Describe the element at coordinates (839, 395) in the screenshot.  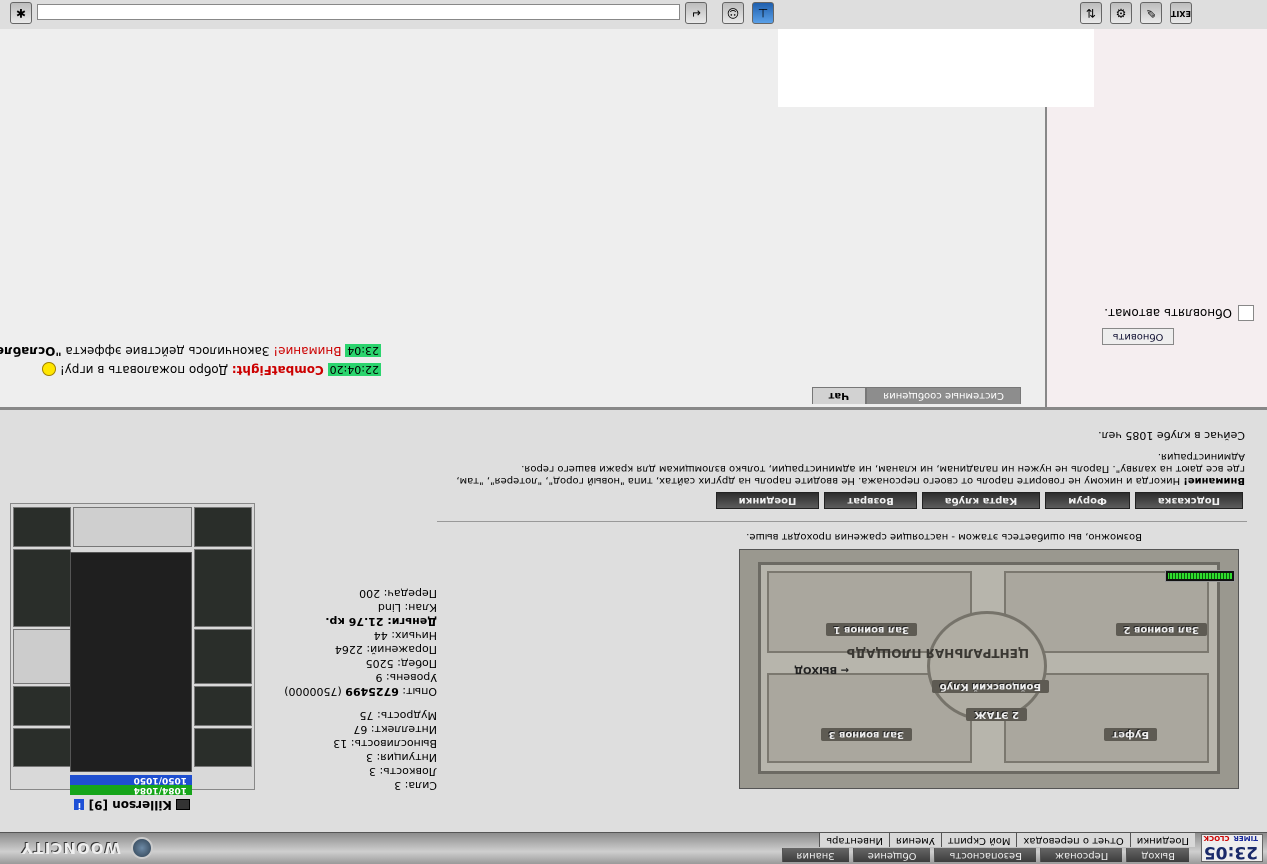
I see `tab-chat: Чат` at that location.